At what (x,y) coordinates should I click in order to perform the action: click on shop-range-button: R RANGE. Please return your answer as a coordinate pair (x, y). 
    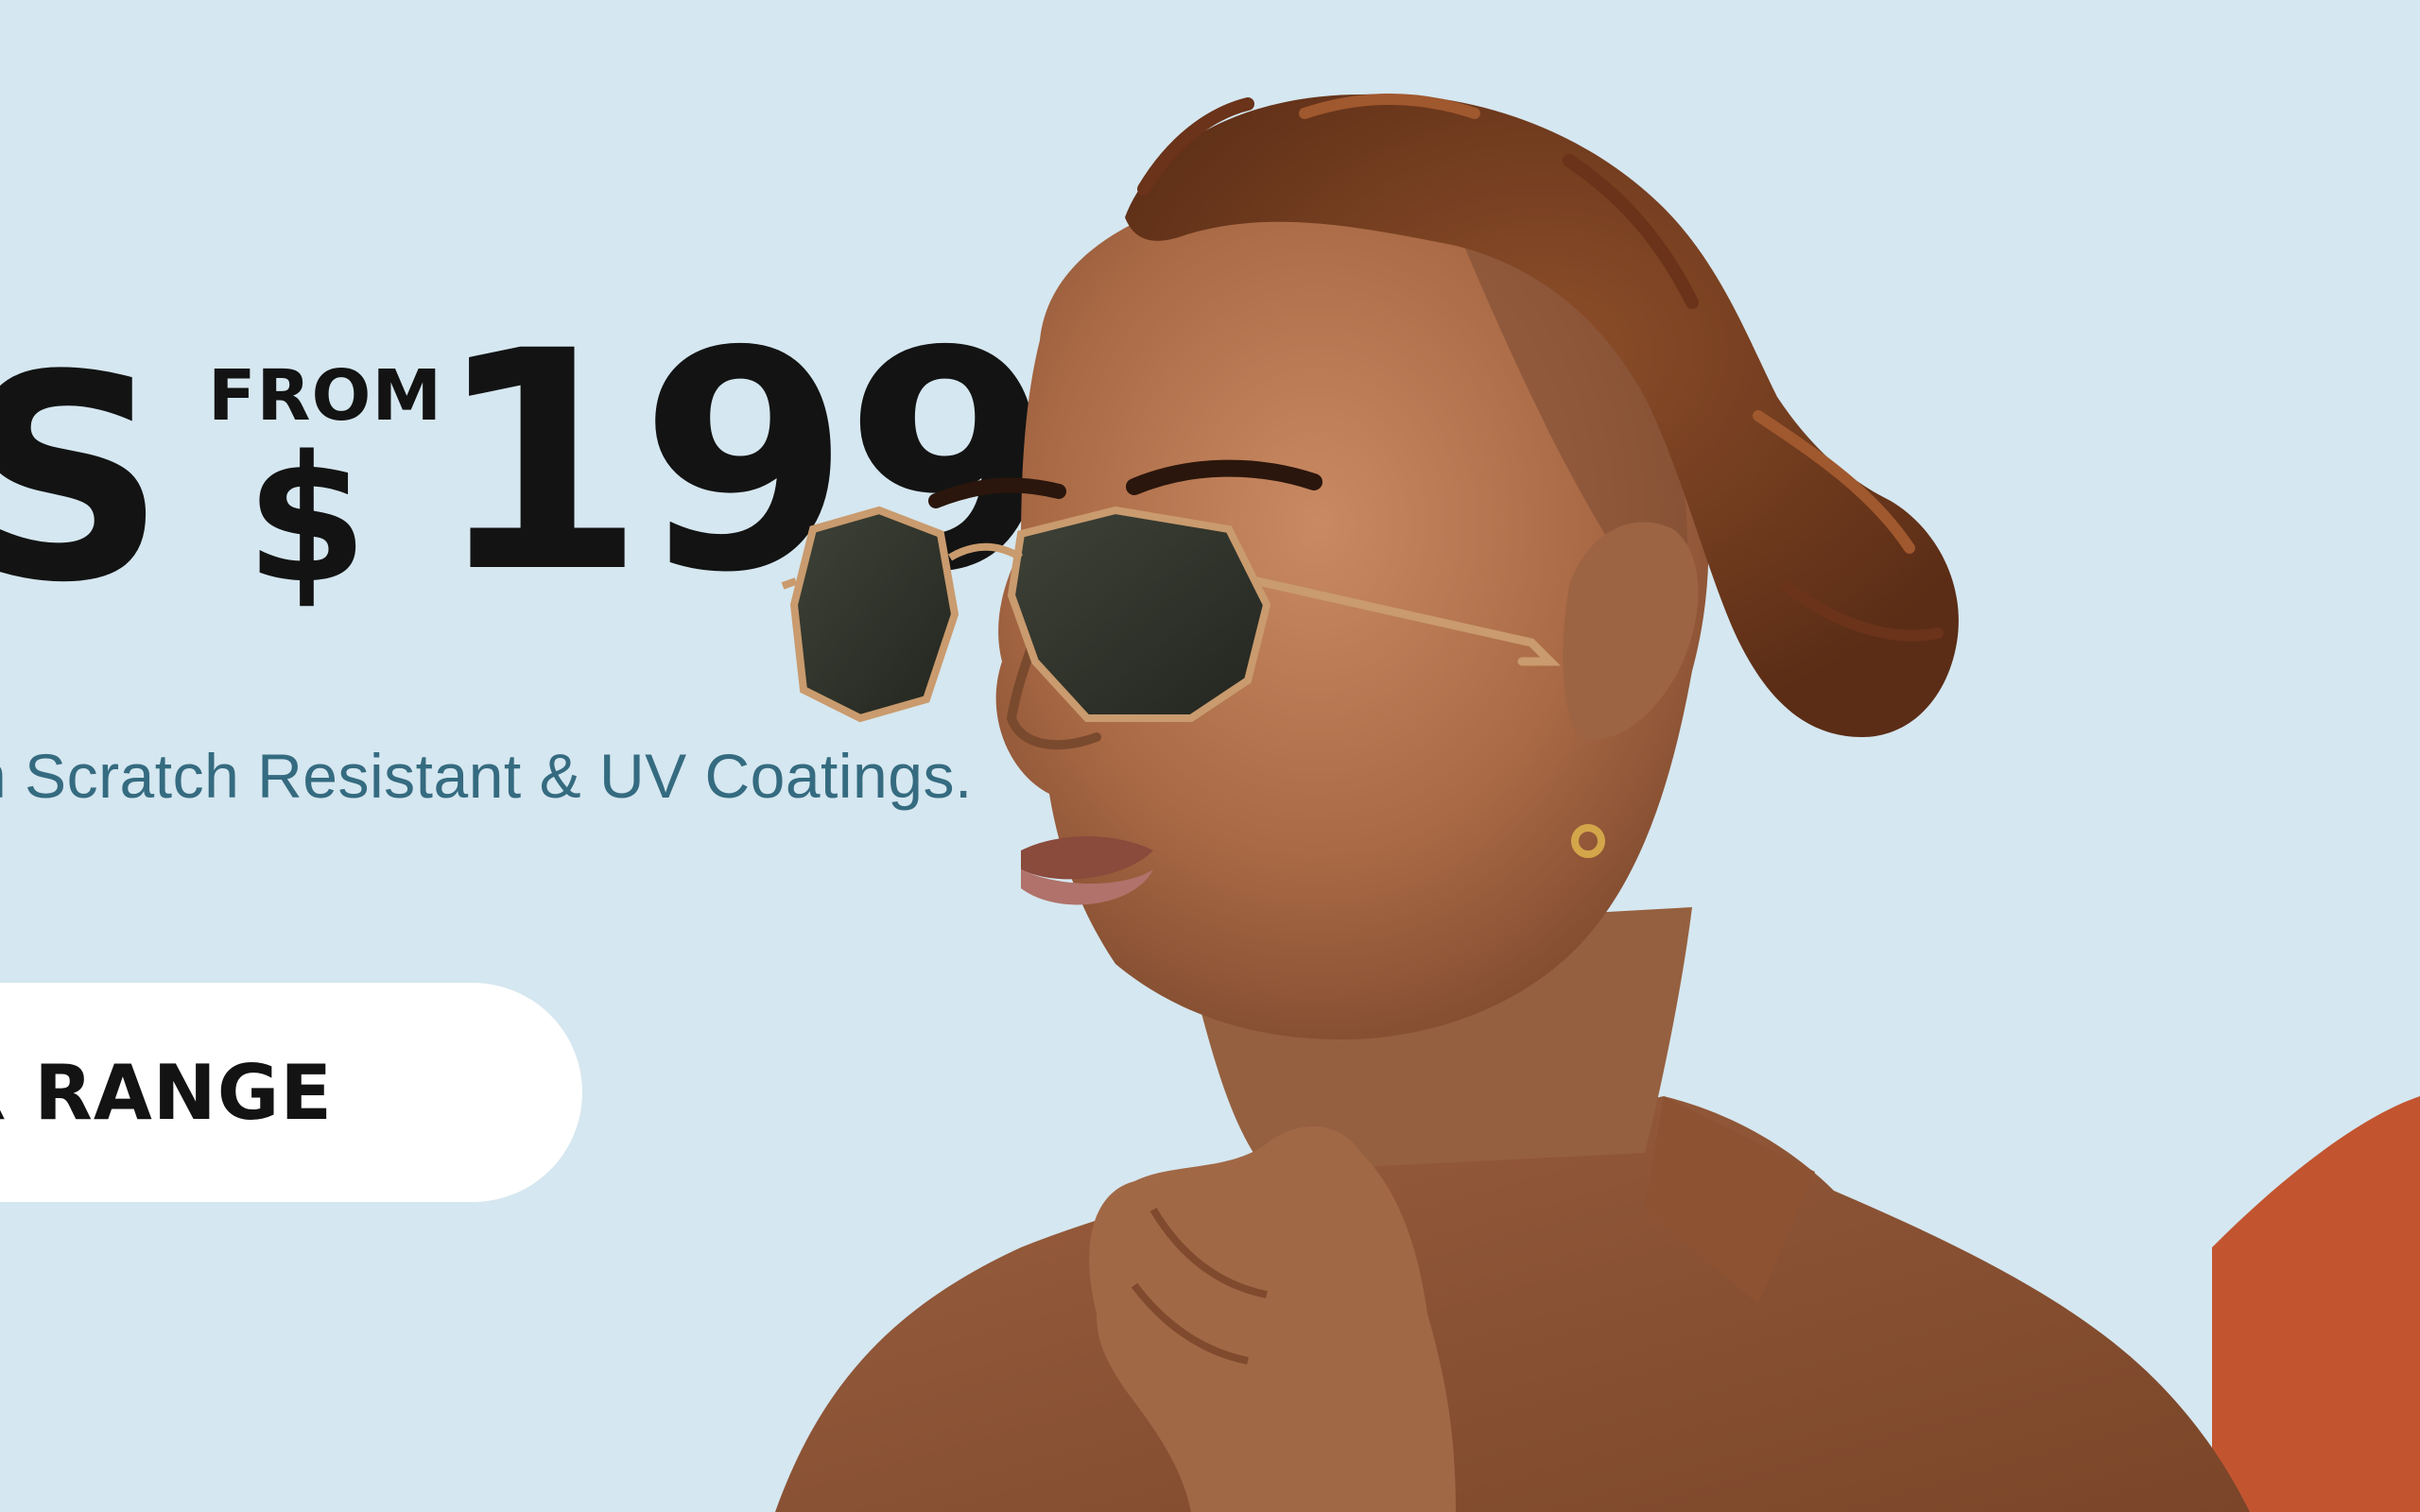
    Looking at the image, I should click on (291, 1092).